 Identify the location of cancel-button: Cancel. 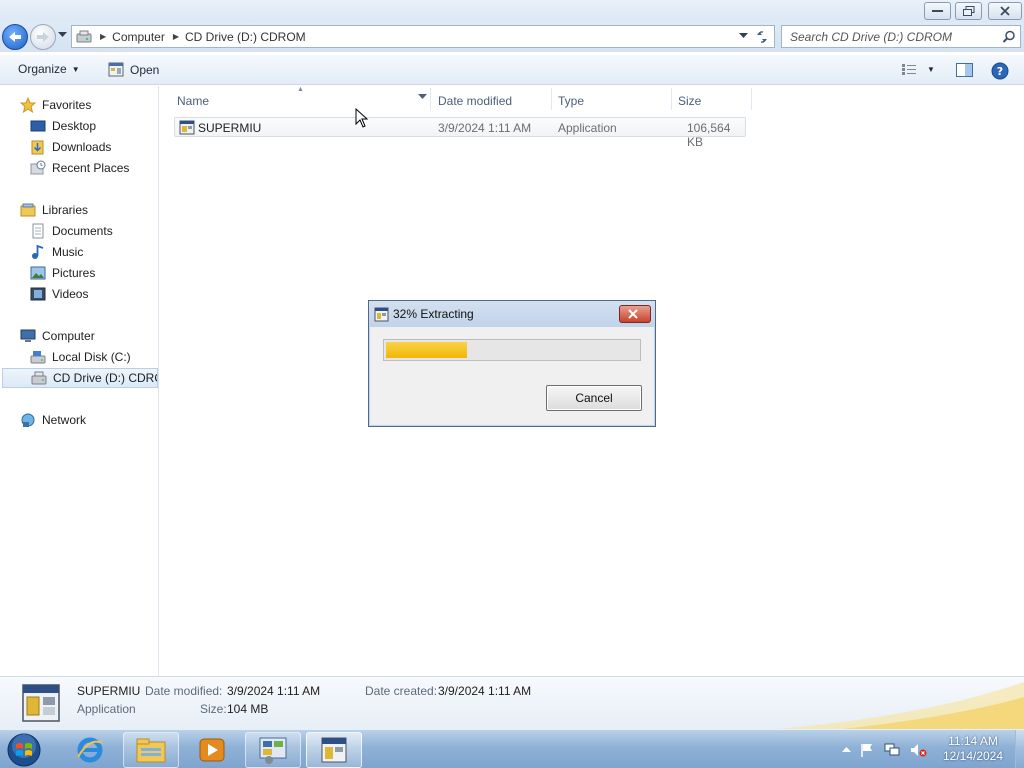
(594, 398).